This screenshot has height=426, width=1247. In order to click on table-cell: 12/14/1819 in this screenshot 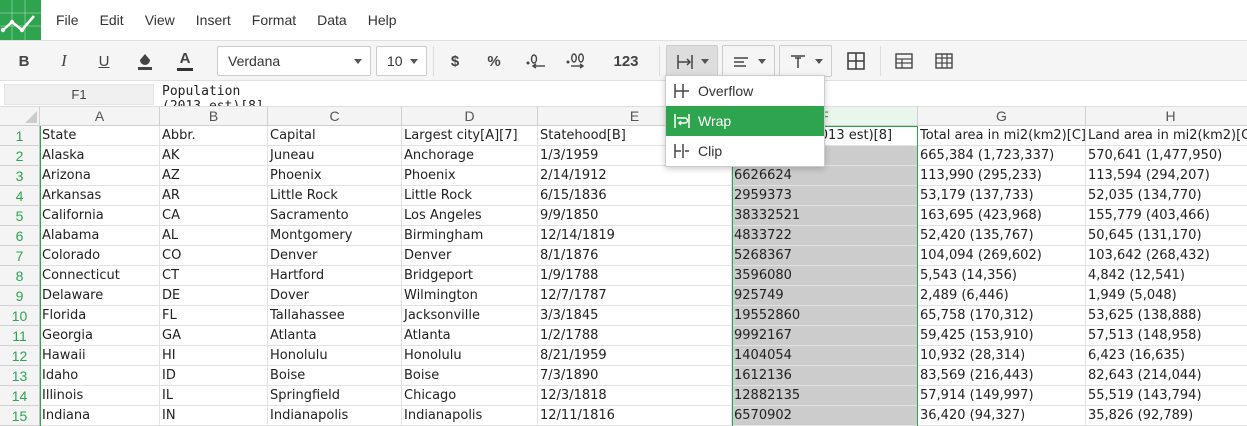, I will do `click(635, 236)`.